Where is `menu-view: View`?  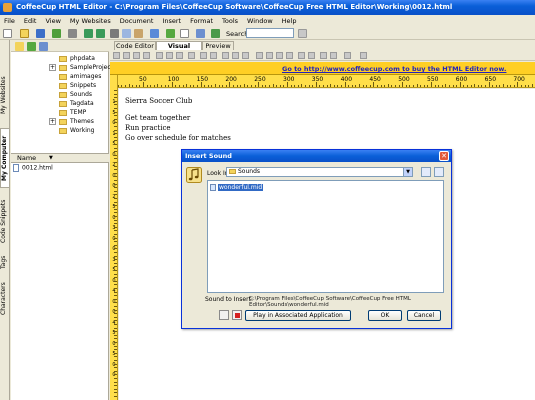
menu-view: View is located at coordinates (52, 21).